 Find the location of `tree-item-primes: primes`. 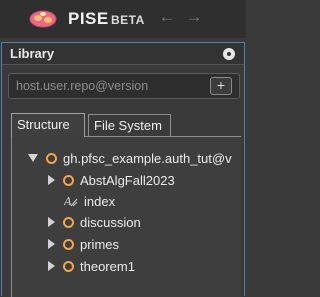

tree-item-primes: primes is located at coordinates (83, 244).